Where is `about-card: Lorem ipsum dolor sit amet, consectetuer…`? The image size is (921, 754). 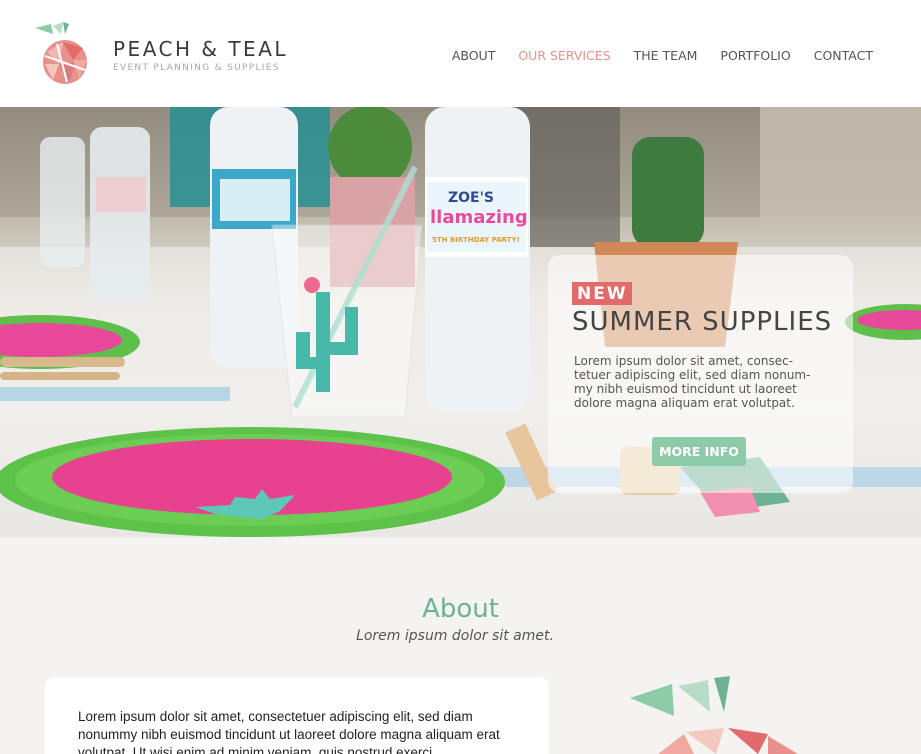 about-card: Lorem ipsum dolor sit amet, consectetuer… is located at coordinates (297, 715).